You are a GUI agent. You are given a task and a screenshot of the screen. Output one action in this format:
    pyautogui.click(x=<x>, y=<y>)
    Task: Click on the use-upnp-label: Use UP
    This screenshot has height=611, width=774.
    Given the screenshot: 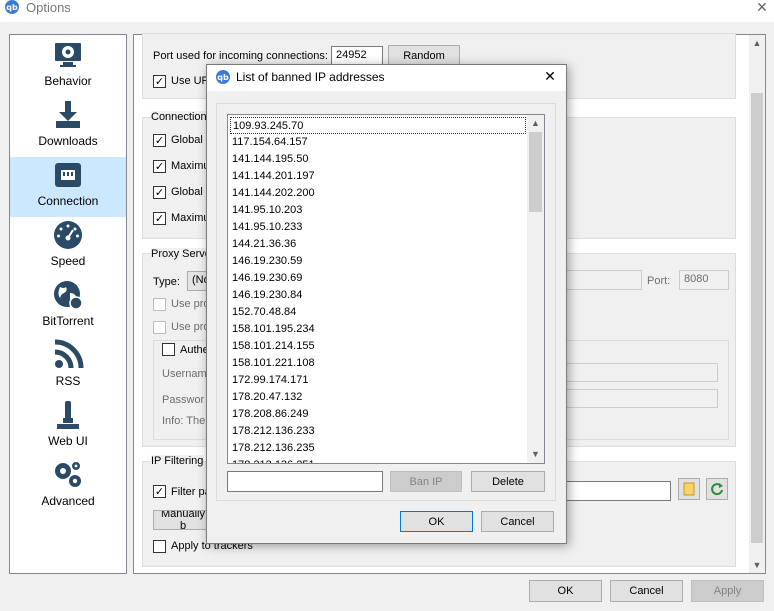 What is the action you would take?
    pyautogui.click(x=190, y=81)
    